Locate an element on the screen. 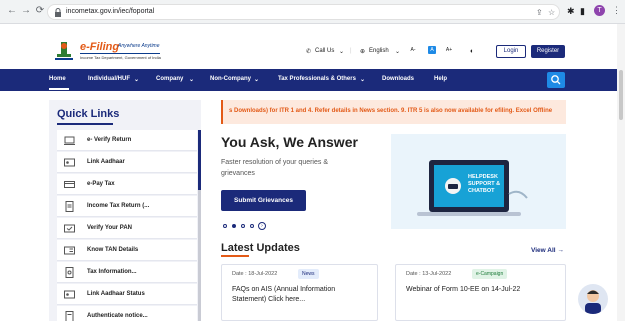 This screenshot has width=625, height=321. search-icon is located at coordinates (556, 80).